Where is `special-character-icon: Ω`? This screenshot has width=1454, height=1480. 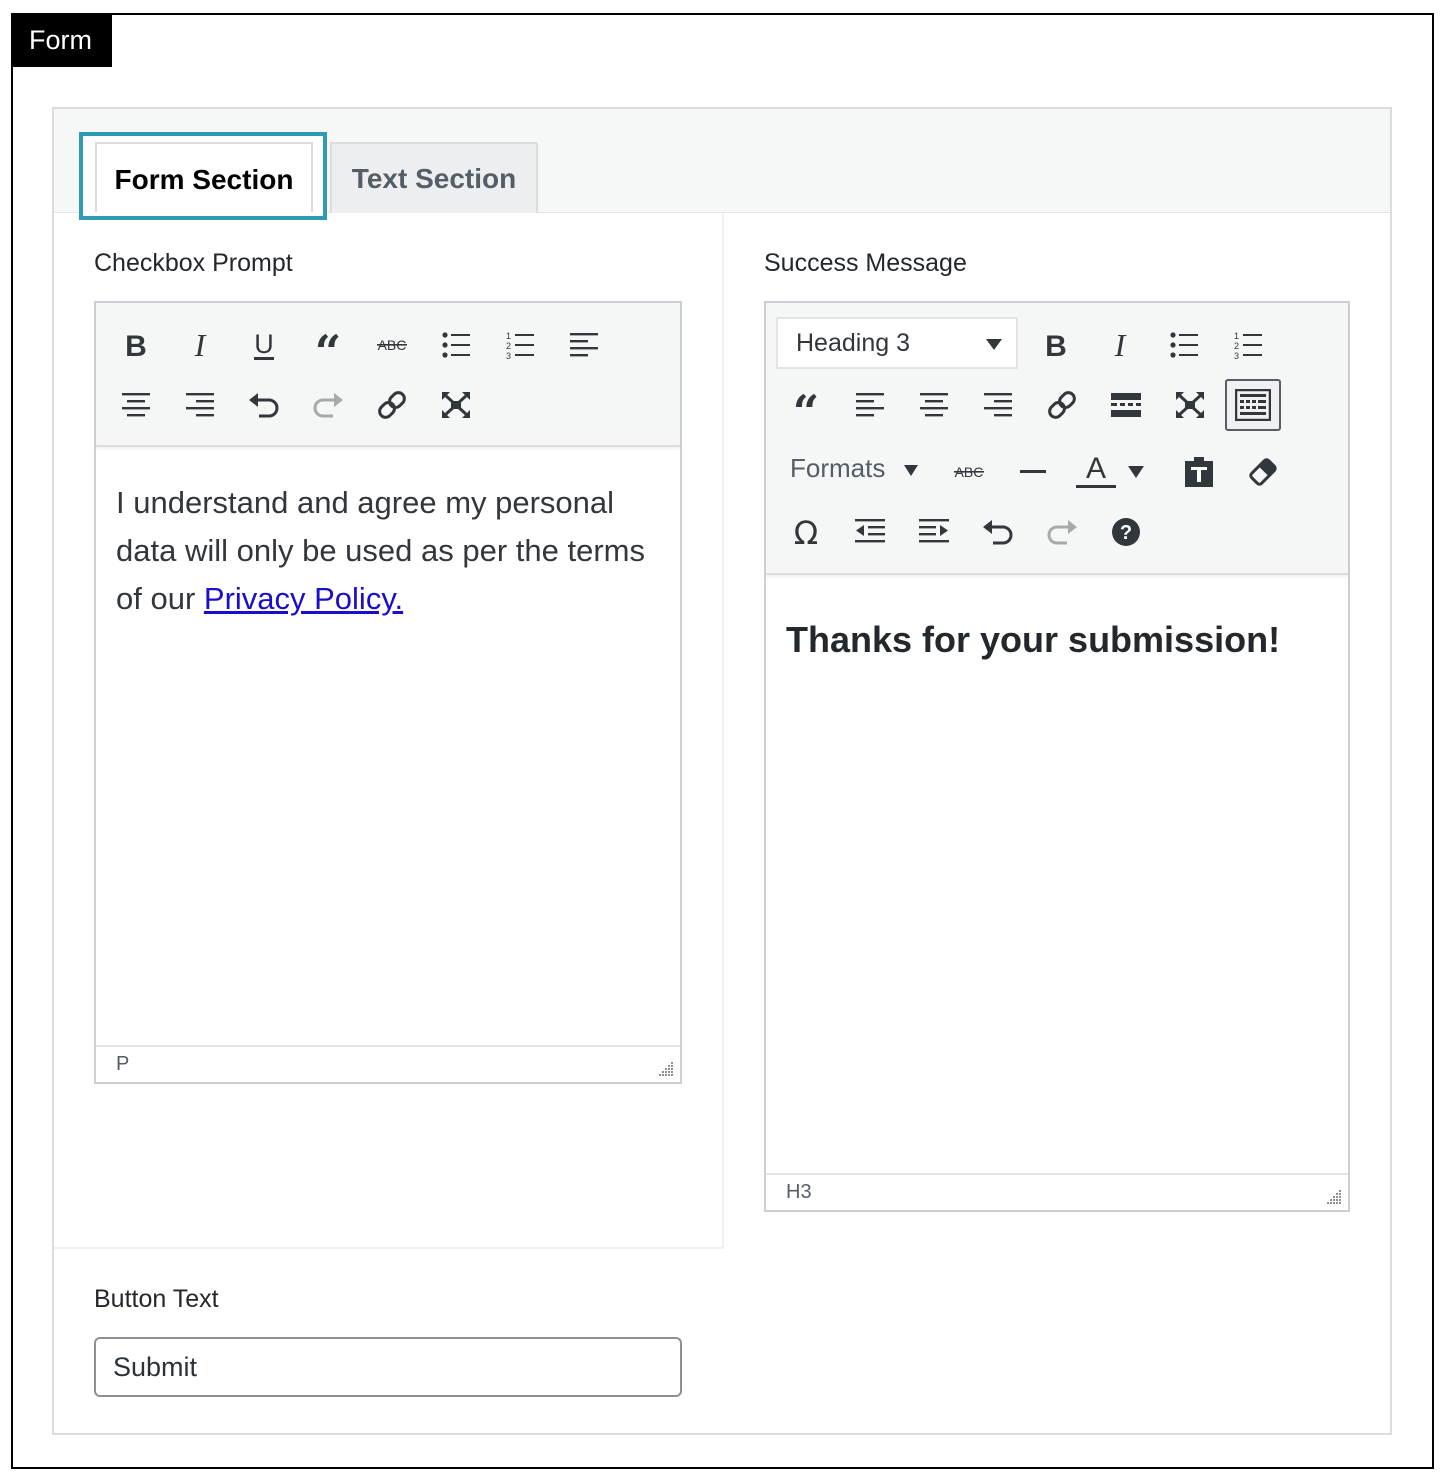
special-character-icon: Ω is located at coordinates (806, 532).